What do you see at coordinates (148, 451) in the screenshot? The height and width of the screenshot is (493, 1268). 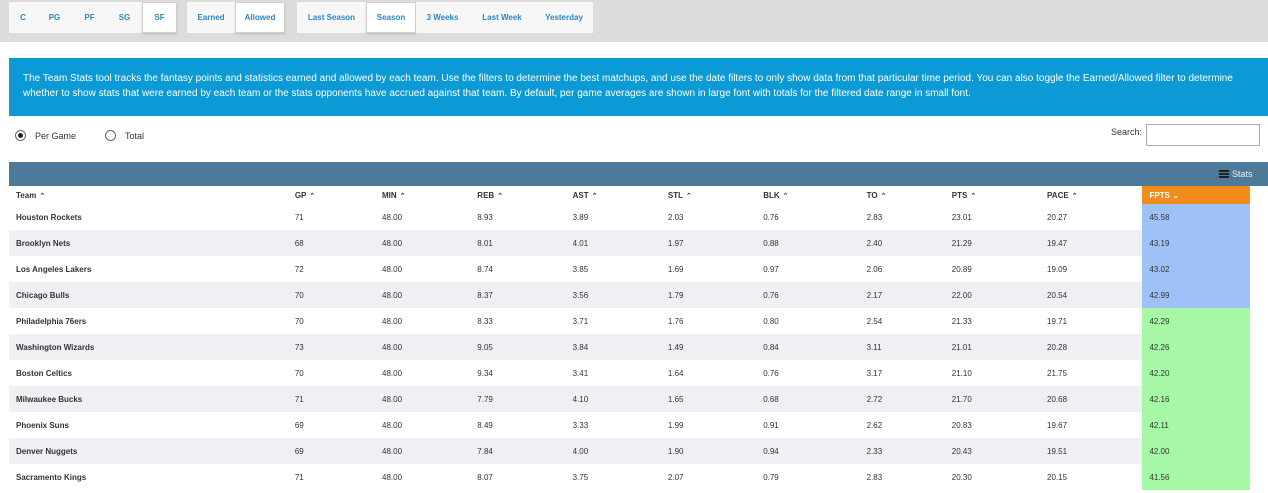 I see `cell-team: Denver Nuggets` at bounding box center [148, 451].